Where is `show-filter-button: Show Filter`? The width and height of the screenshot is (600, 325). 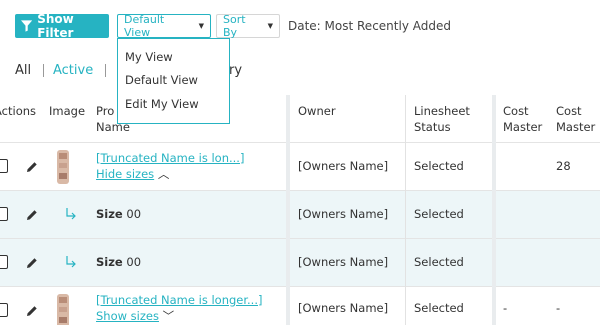 show-filter-button: Show Filter is located at coordinates (62, 26).